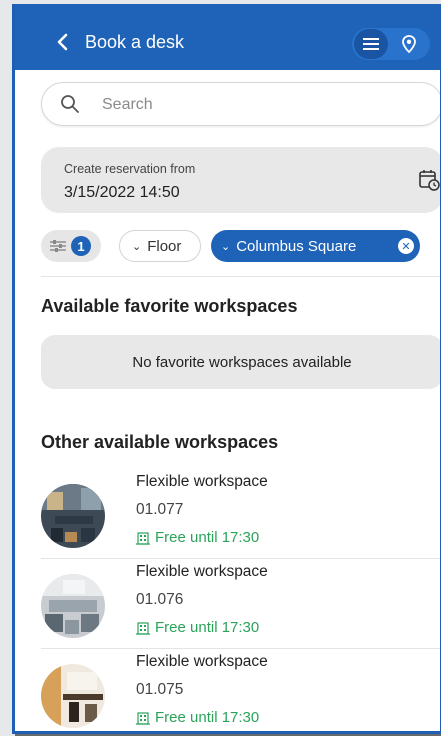 This screenshot has height=736, width=441. I want to click on chevron-left-icon, so click(62, 42).